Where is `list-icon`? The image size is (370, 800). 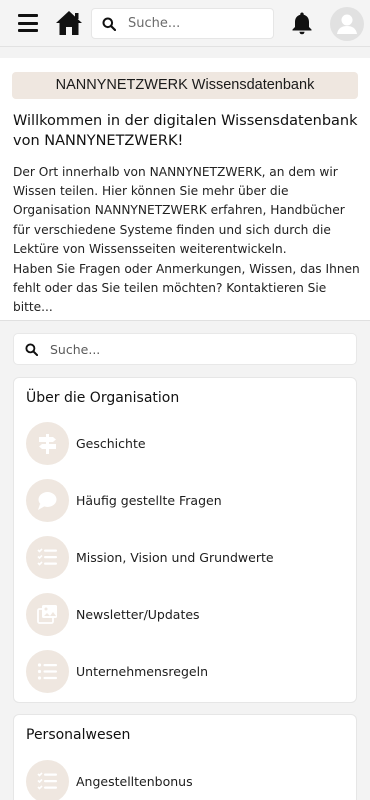 list-icon is located at coordinates (47, 671).